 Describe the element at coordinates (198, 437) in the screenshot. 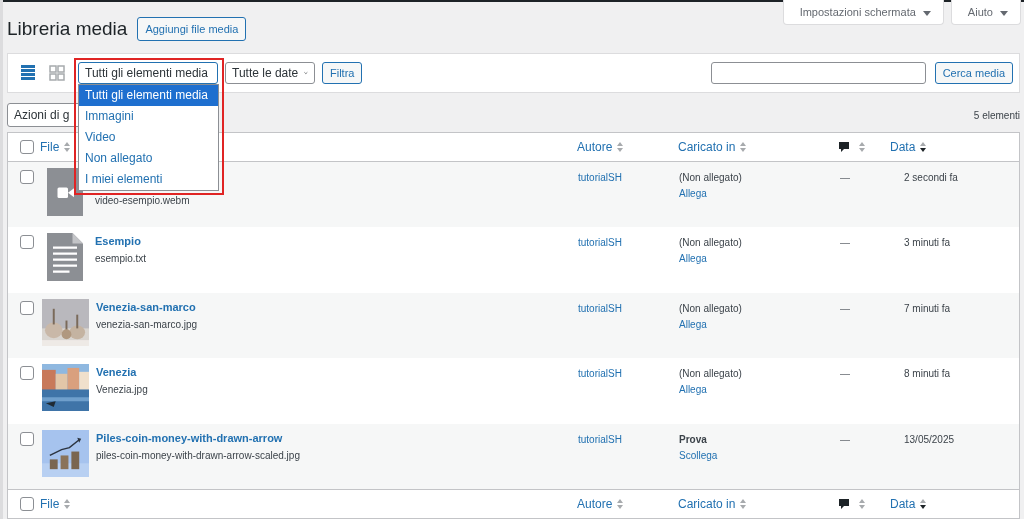

I see `media-title-link: Piles-coin-money-with-drawn-arrow` at that location.